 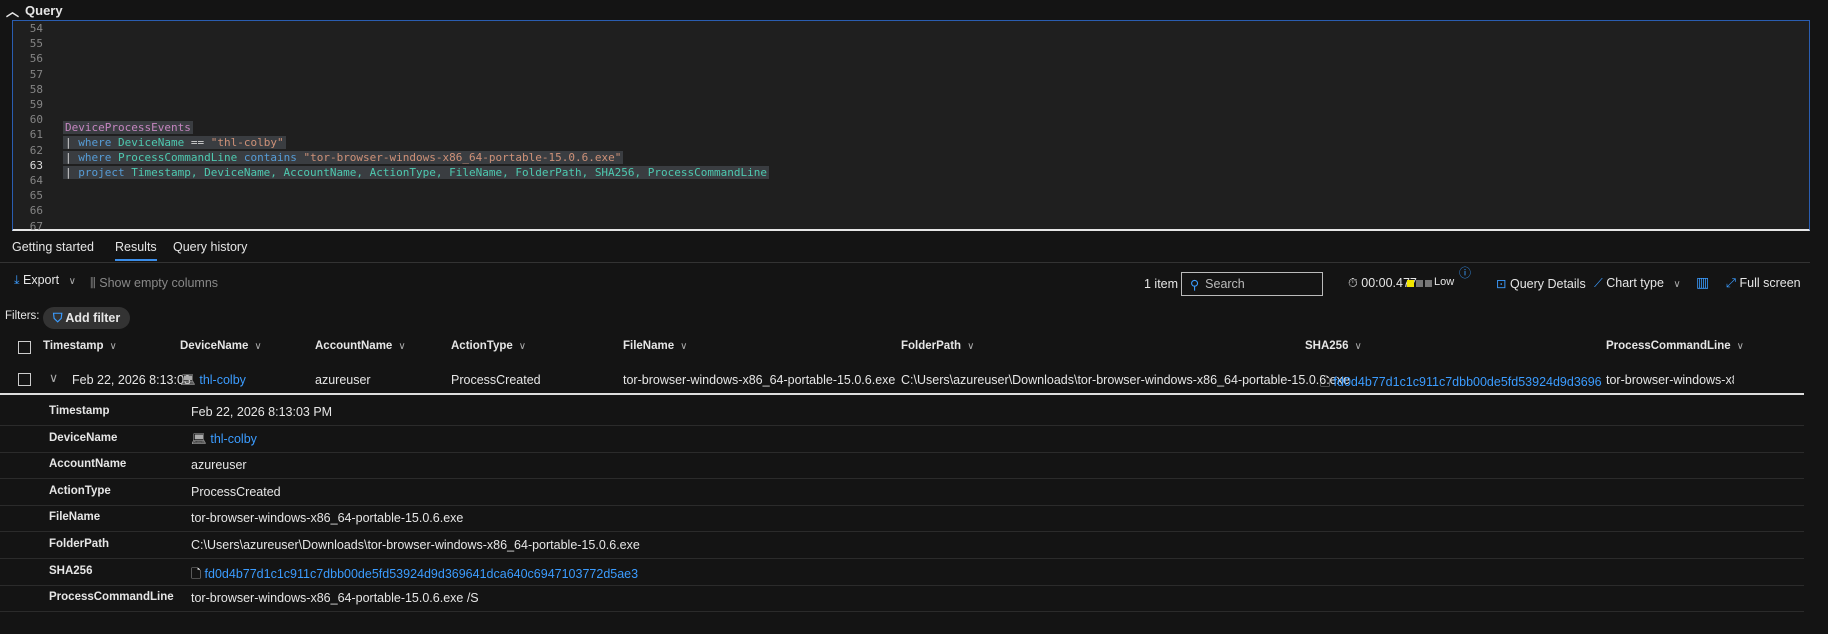 I want to click on line-number: 67, so click(x=36, y=226).